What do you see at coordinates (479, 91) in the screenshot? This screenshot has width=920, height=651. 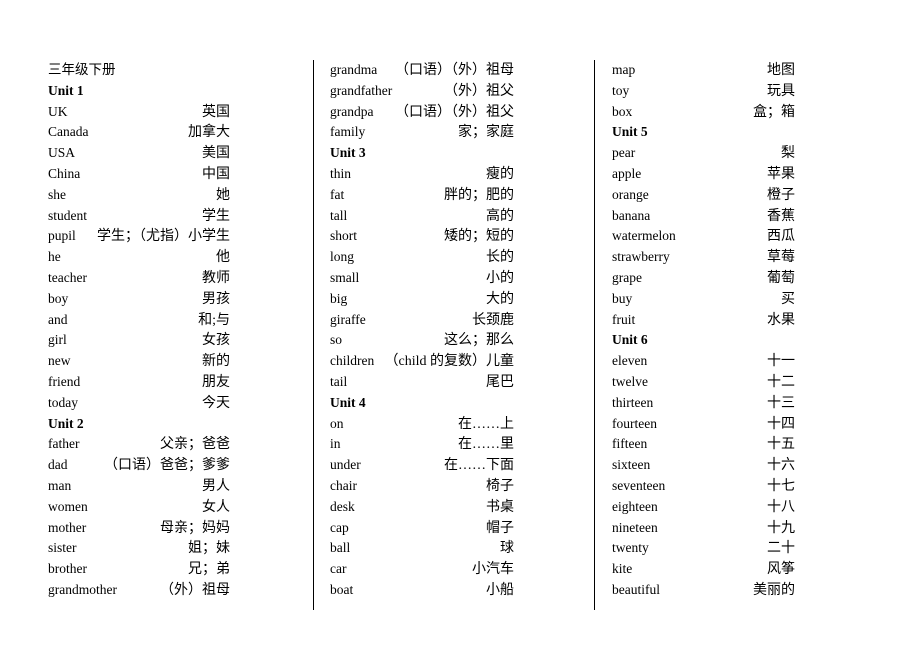 I see `chinese-gloss: （外）祖父` at bounding box center [479, 91].